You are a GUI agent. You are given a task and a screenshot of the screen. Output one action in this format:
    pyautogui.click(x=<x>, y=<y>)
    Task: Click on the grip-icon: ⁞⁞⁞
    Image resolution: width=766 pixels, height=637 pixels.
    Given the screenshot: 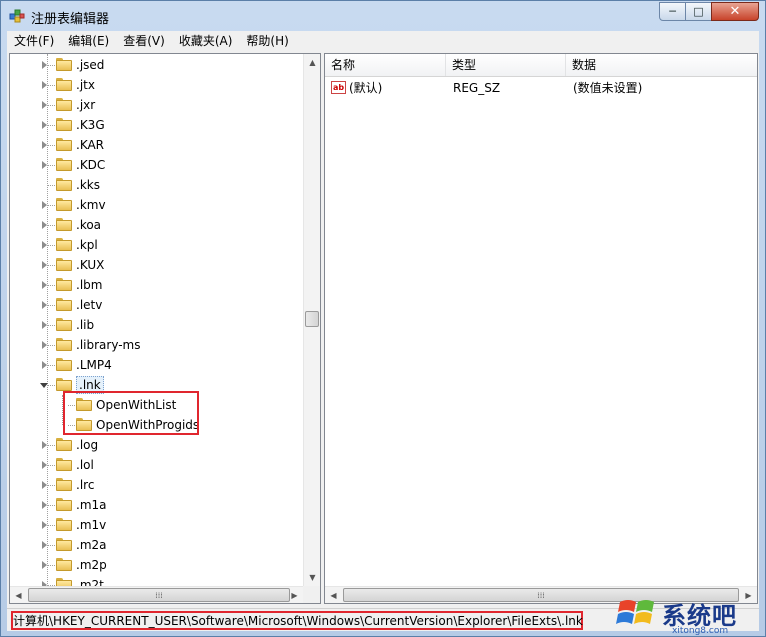 What is the action you would take?
    pyautogui.click(x=159, y=595)
    